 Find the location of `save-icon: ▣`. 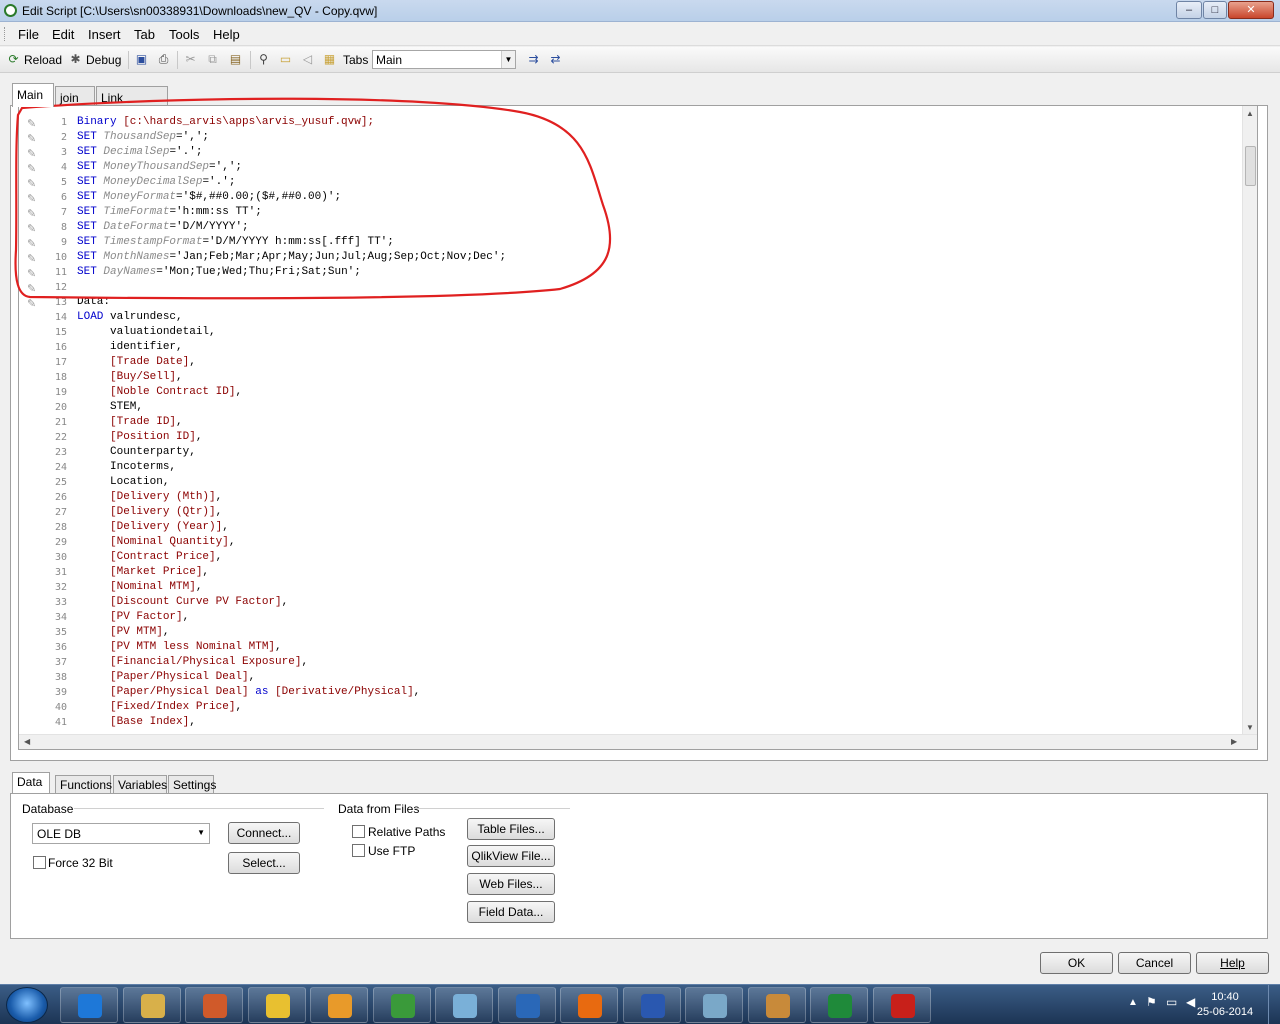

save-icon: ▣ is located at coordinates (141, 59).